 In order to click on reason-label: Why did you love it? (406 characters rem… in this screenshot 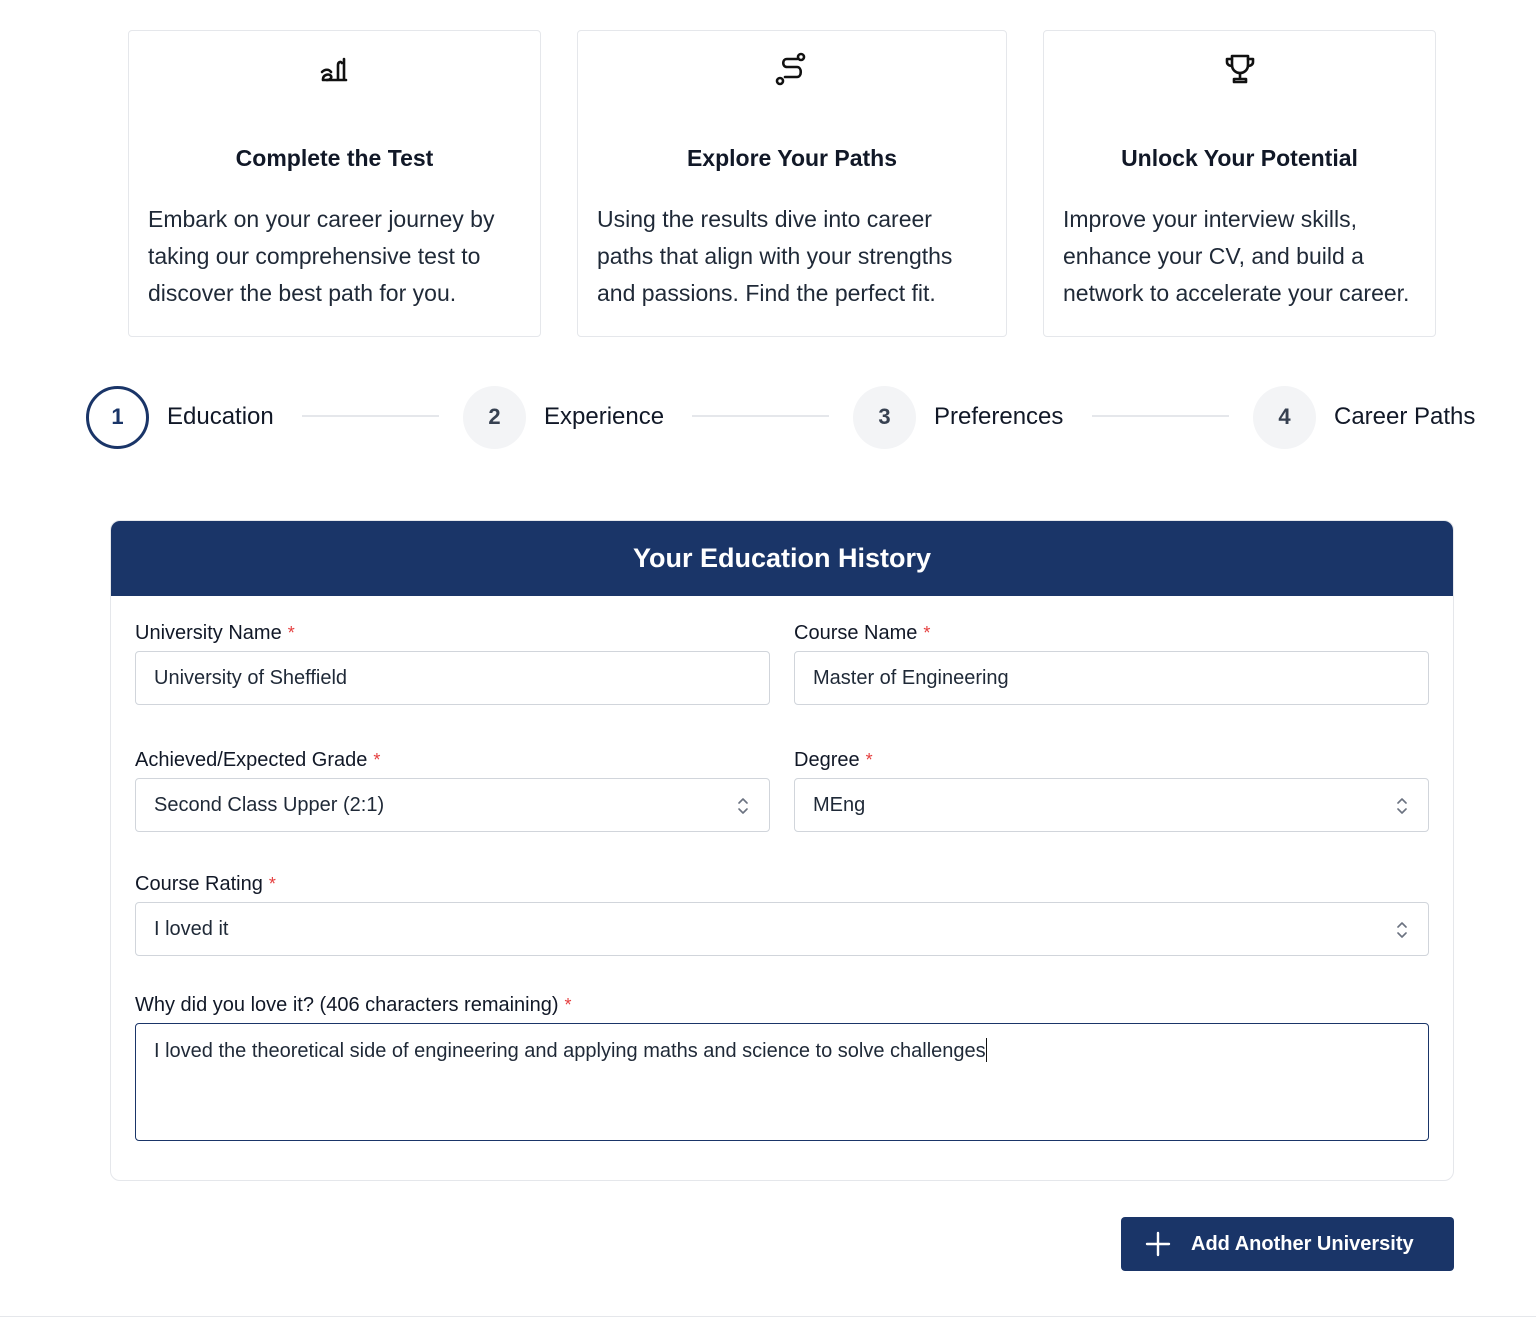, I will do `click(353, 1005)`.